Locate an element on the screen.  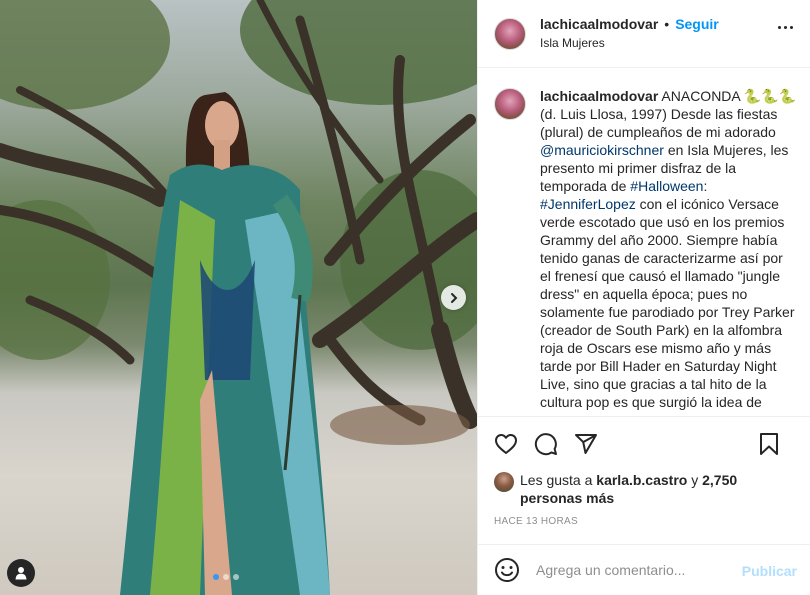
post-header: lachicaalmodovar • Seguir Isla Mujeres is located at coordinates (644, 34).